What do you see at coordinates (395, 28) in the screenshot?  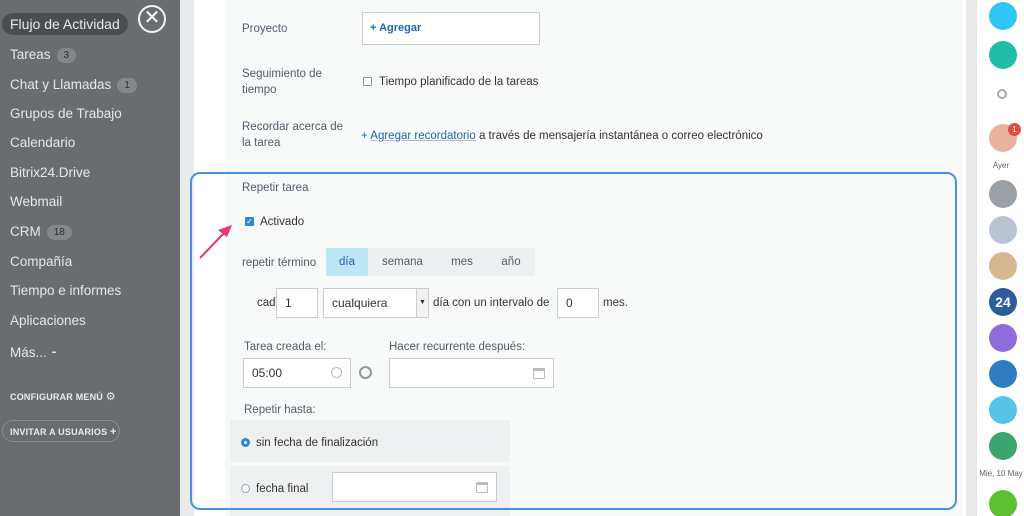 I see `project-add-button: + Agregar` at bounding box center [395, 28].